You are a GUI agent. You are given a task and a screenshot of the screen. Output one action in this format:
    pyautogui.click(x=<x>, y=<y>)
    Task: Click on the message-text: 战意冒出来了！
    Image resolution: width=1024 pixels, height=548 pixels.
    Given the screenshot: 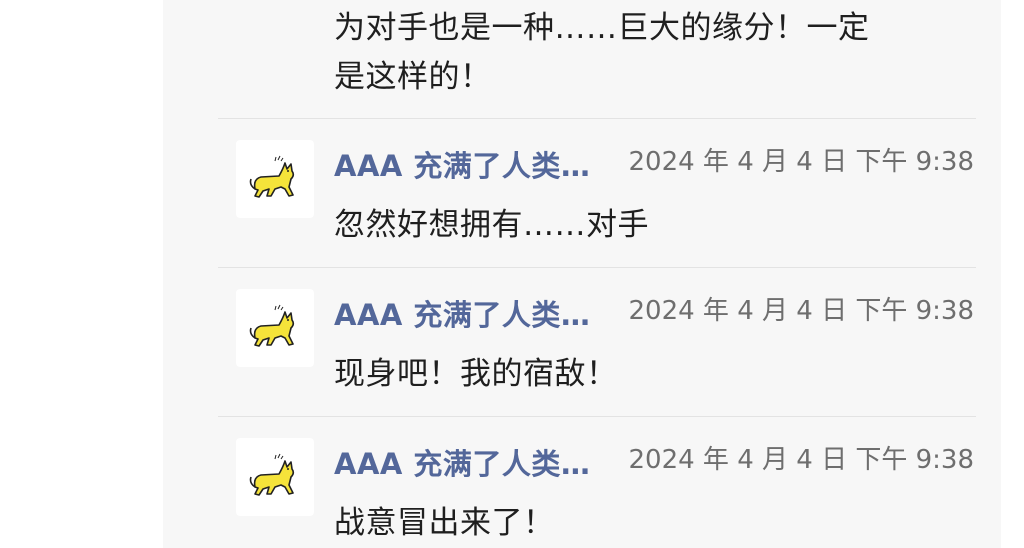 What is the action you would take?
    pyautogui.click(x=444, y=523)
    